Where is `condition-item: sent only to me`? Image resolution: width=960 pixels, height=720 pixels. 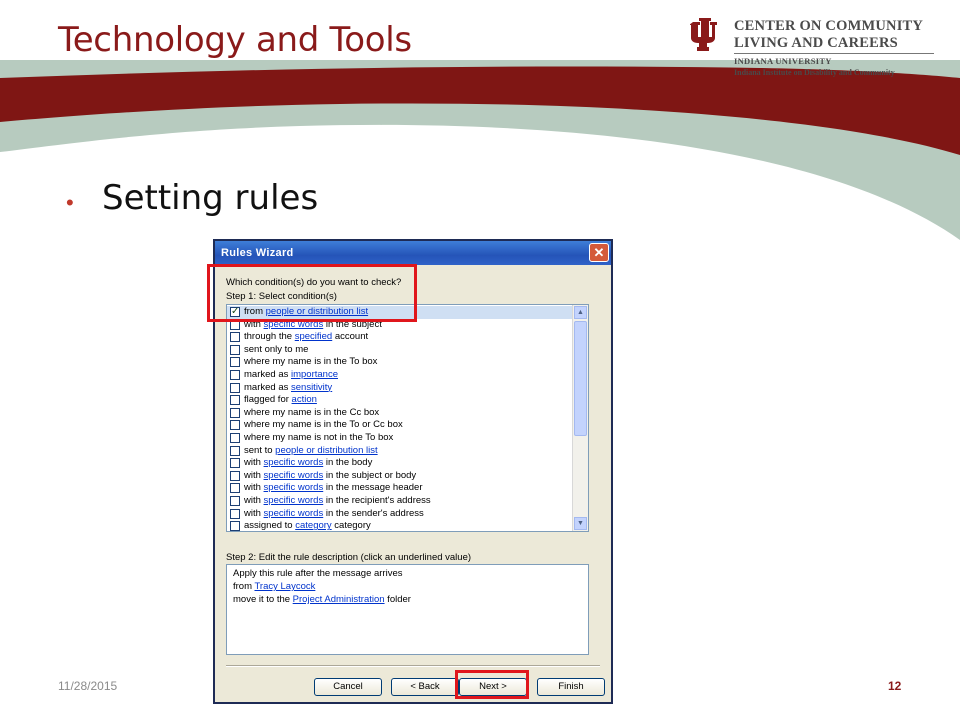
condition-item: sent only to me is located at coordinates (400, 350).